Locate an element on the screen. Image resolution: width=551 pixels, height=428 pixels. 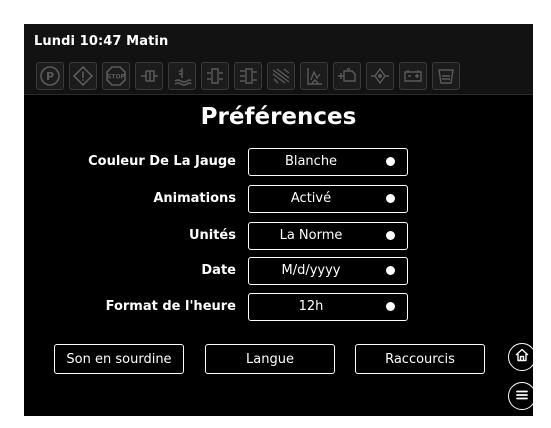
language-button: Langue is located at coordinates (270, 359).